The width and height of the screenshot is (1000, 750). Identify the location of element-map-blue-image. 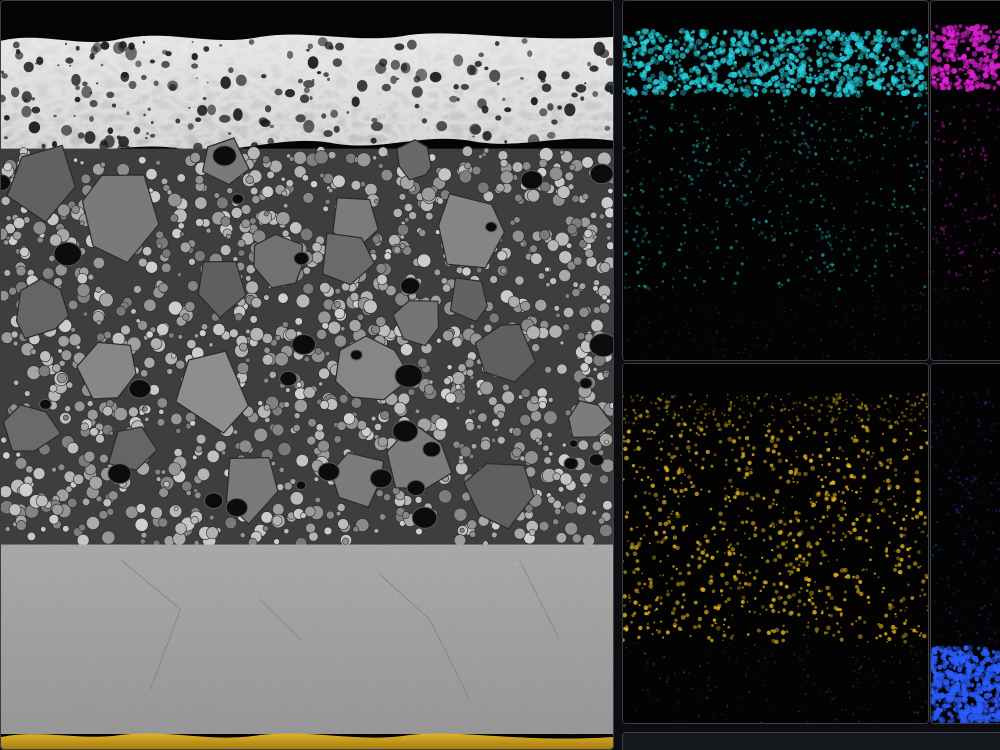
(965, 543).